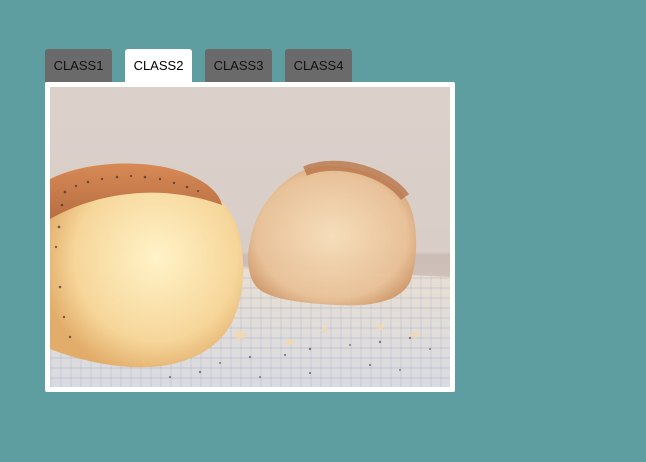 The width and height of the screenshot is (646, 462). What do you see at coordinates (238, 65) in the screenshot?
I see `tab-class3: CLASS3` at bounding box center [238, 65].